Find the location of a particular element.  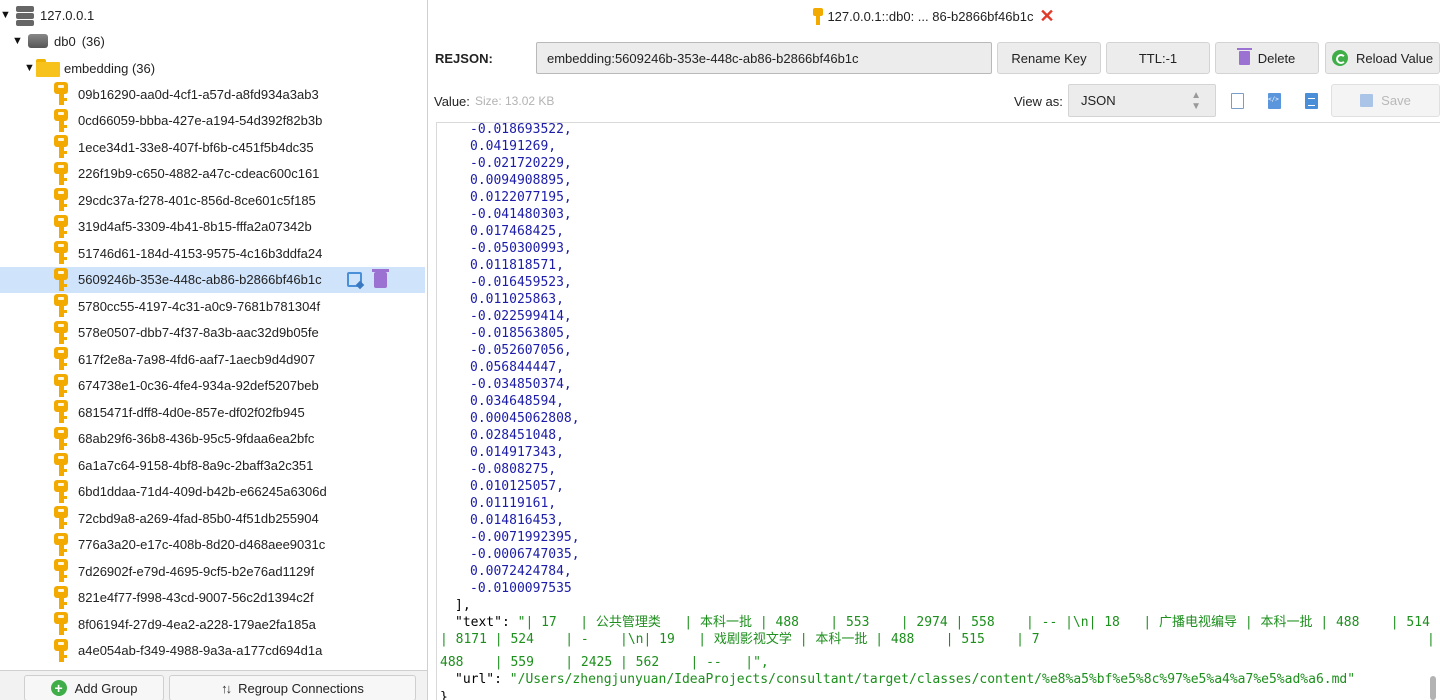

key-label: 8f06194f-27d9-4ea2-a228-179ae2fa185a is located at coordinates (197, 624).